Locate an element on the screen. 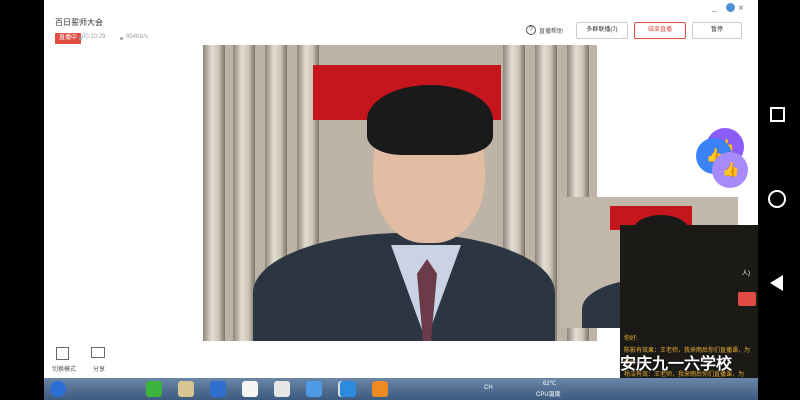  arrow-icon is located at coordinates (314, 389).